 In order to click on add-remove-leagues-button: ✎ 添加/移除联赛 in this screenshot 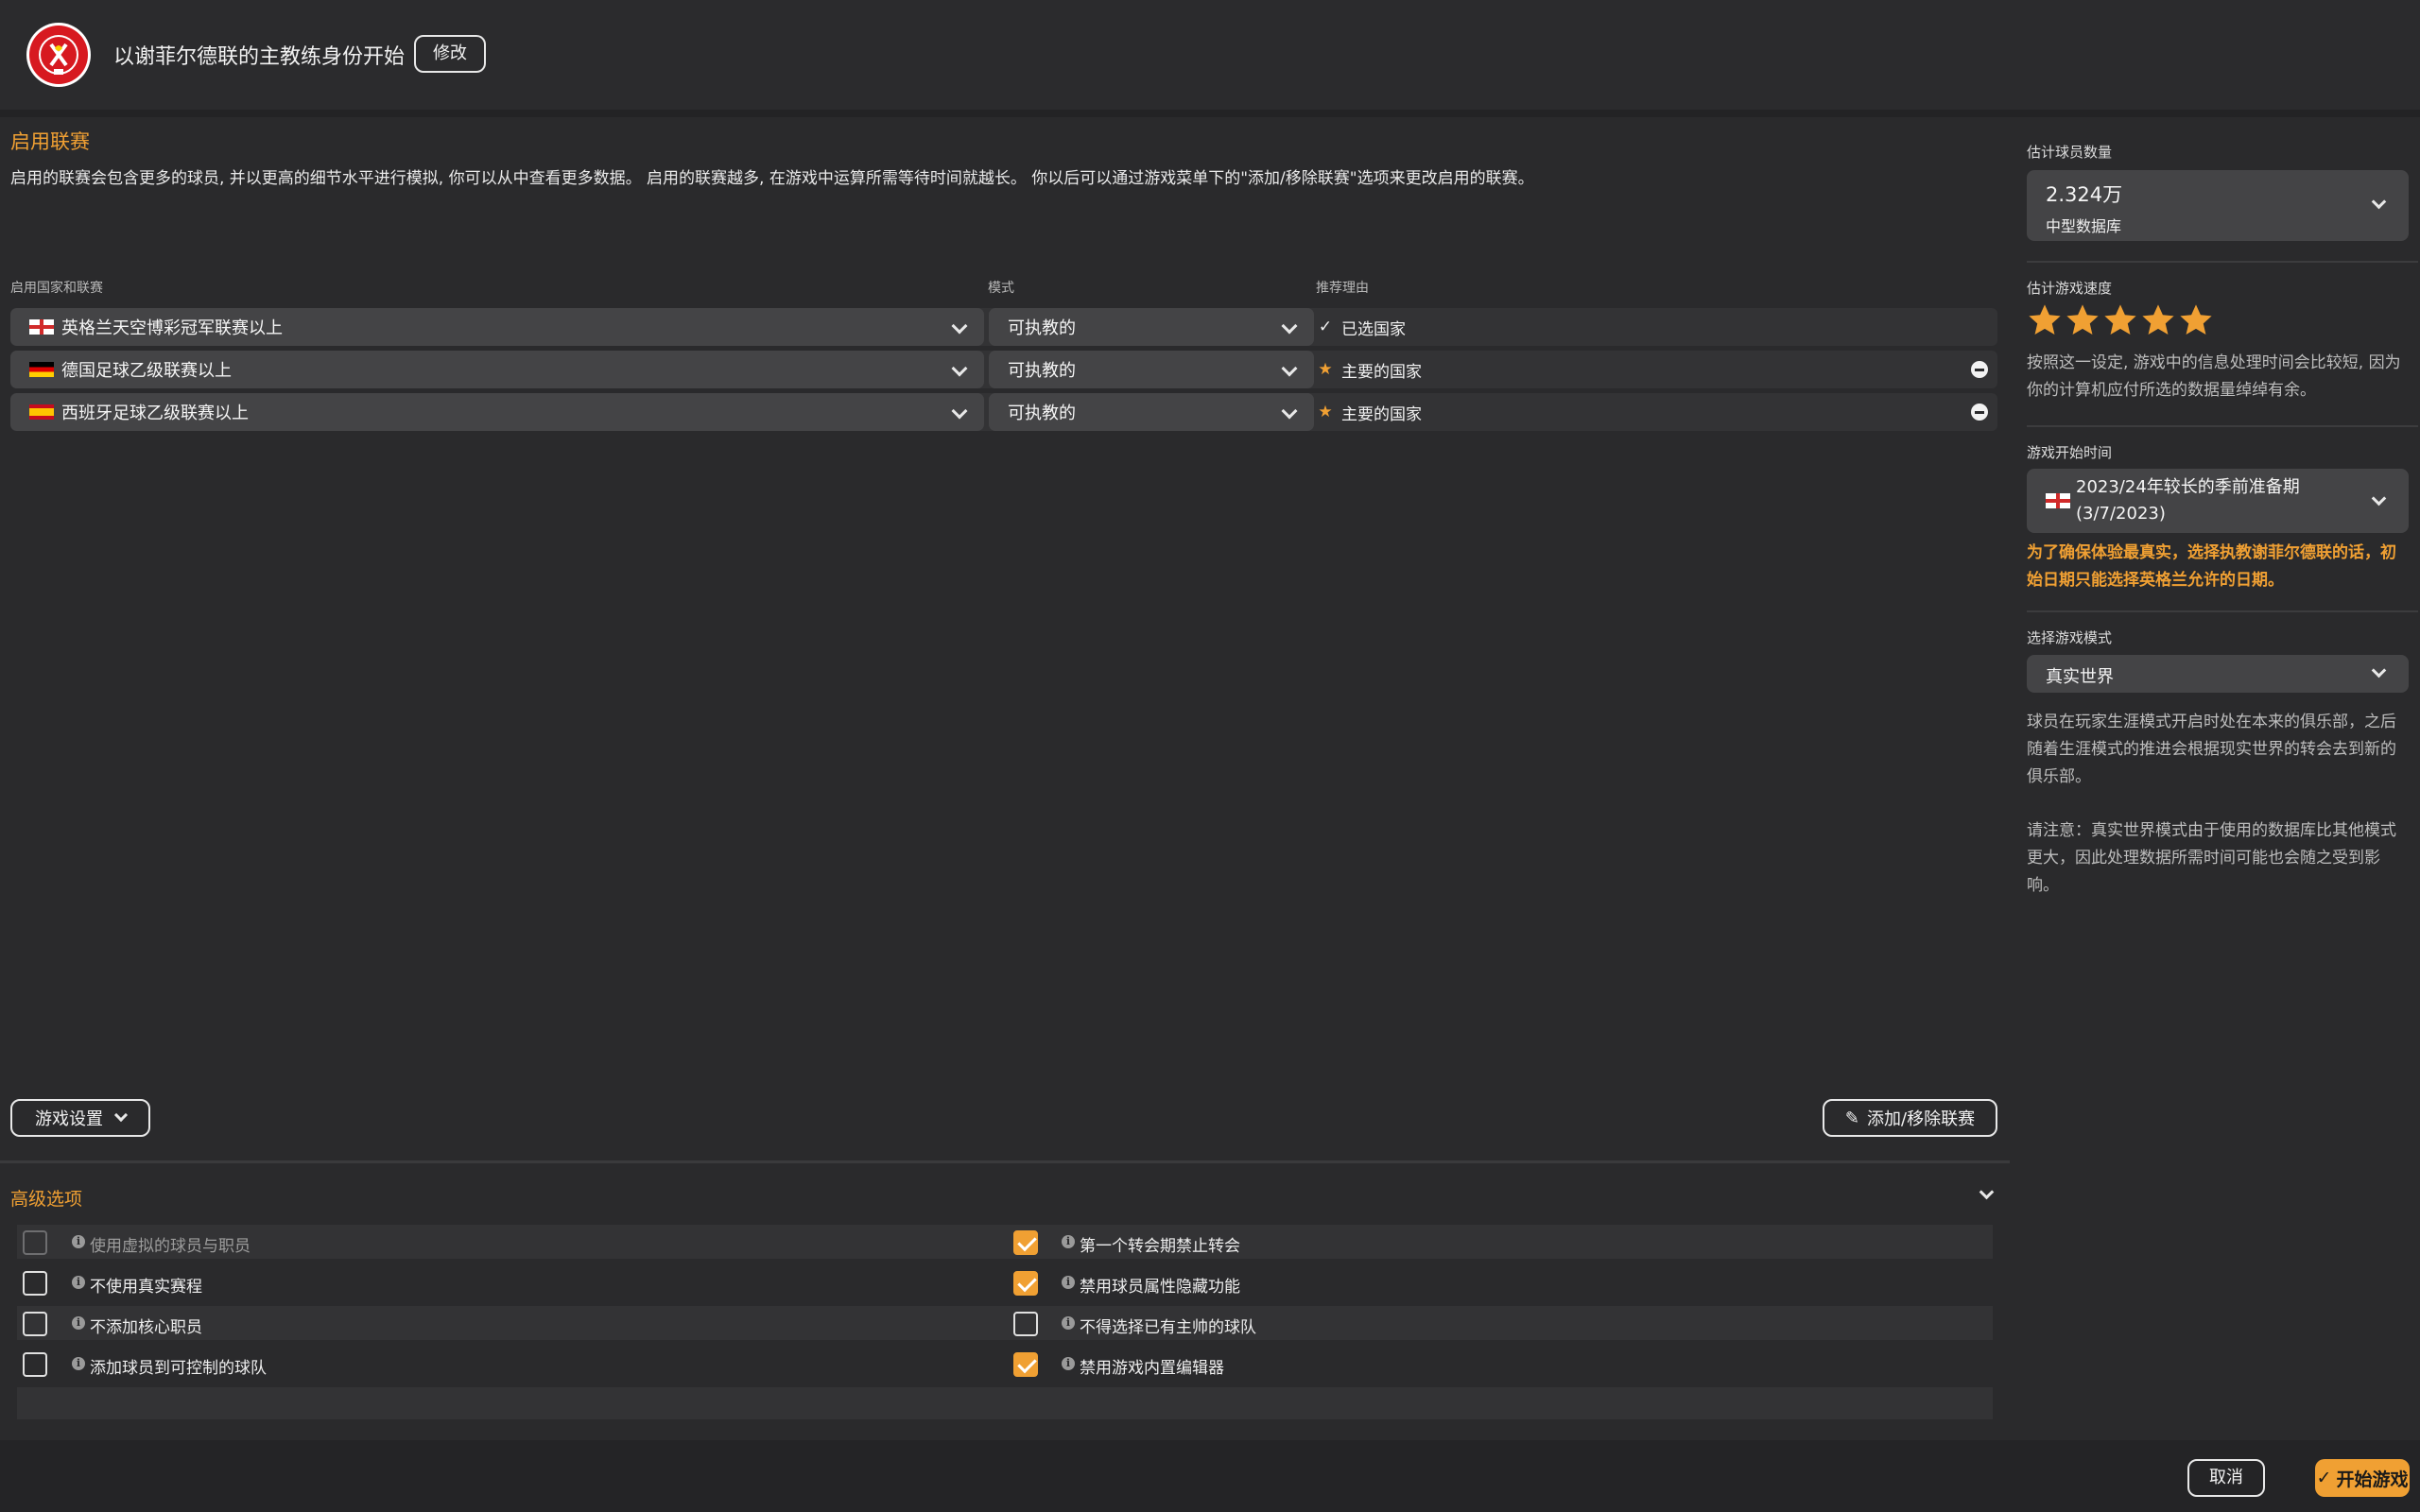, I will do `click(1910, 1118)`.